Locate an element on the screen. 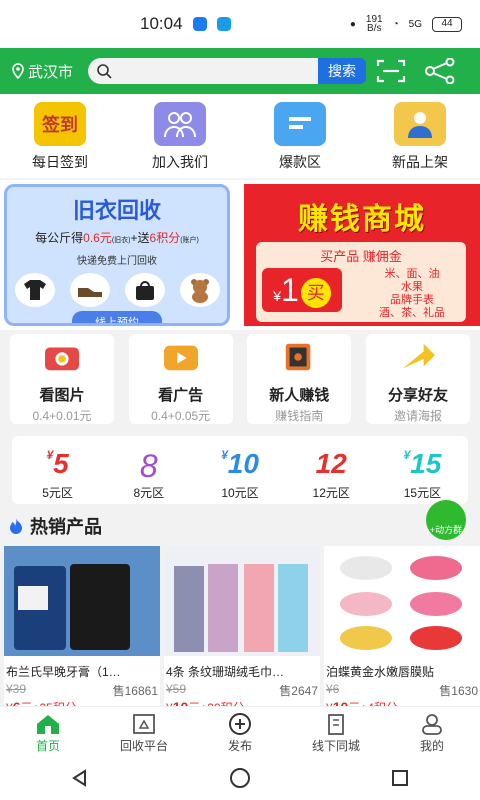  signal-icon: 5G is located at coordinates (415, 24).